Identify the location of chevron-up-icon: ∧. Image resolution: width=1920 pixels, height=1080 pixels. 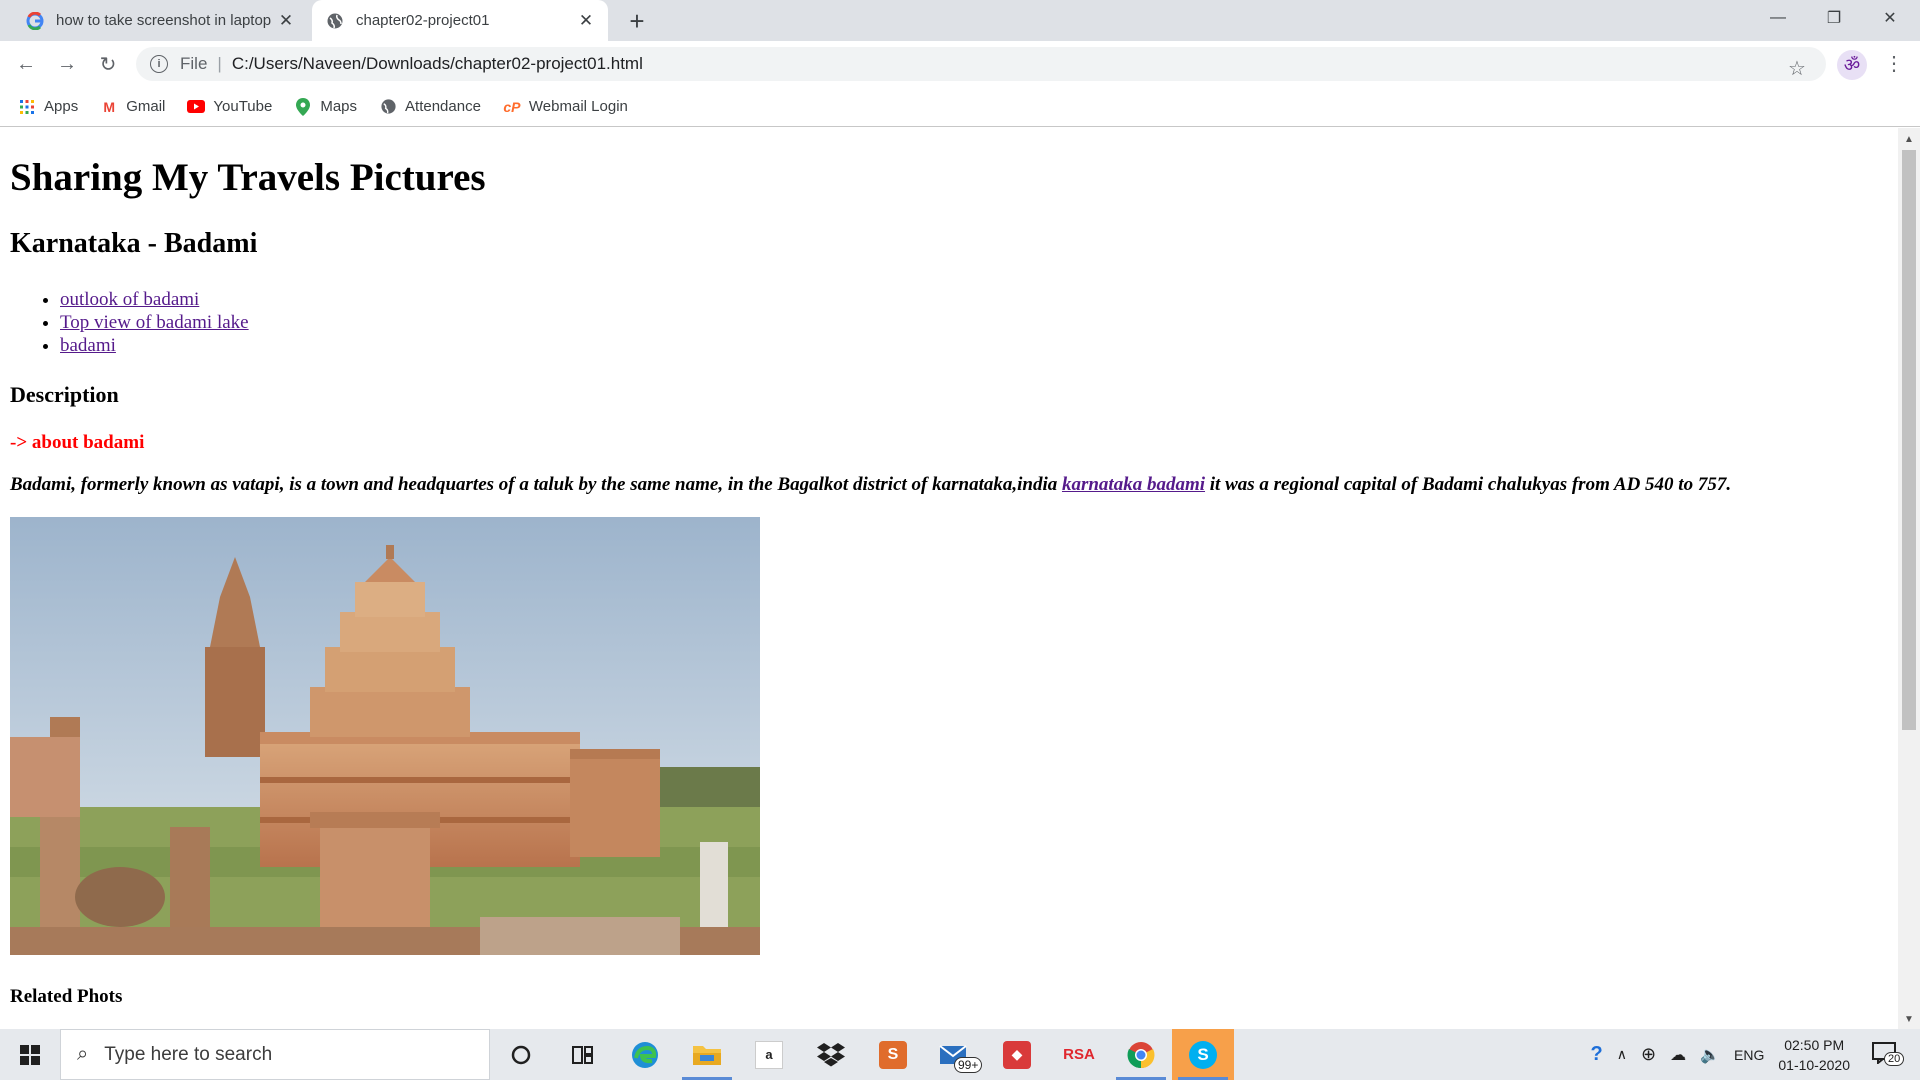
(1622, 1054).